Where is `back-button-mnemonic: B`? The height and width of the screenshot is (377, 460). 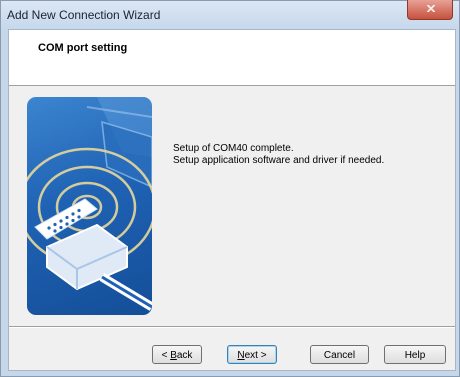
back-button-mnemonic: B is located at coordinates (173, 355).